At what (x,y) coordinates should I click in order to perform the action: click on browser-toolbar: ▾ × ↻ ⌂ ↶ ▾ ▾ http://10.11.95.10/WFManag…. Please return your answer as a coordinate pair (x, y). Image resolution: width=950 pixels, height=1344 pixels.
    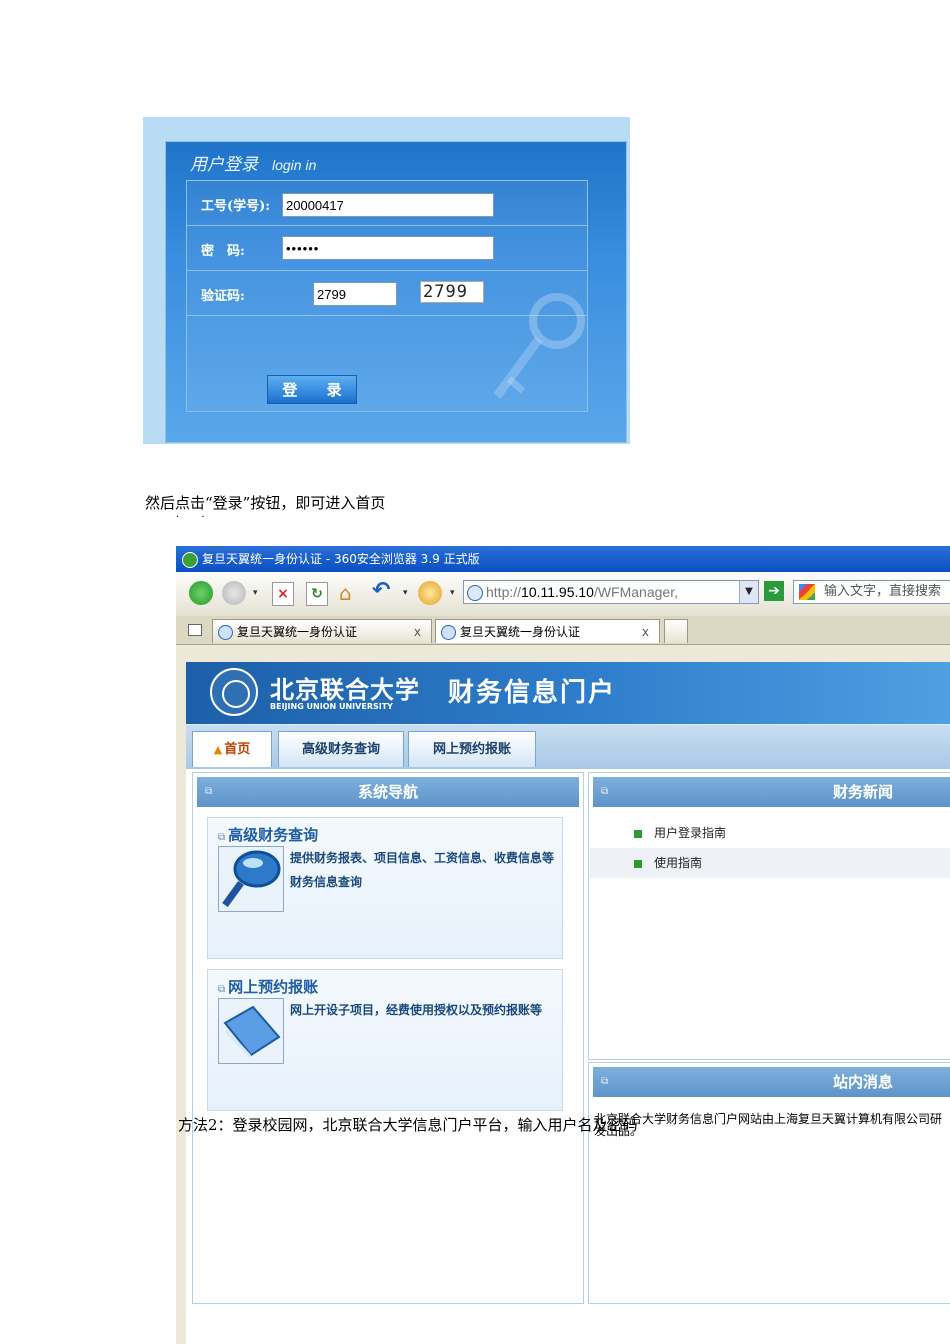
    Looking at the image, I should click on (563, 594).